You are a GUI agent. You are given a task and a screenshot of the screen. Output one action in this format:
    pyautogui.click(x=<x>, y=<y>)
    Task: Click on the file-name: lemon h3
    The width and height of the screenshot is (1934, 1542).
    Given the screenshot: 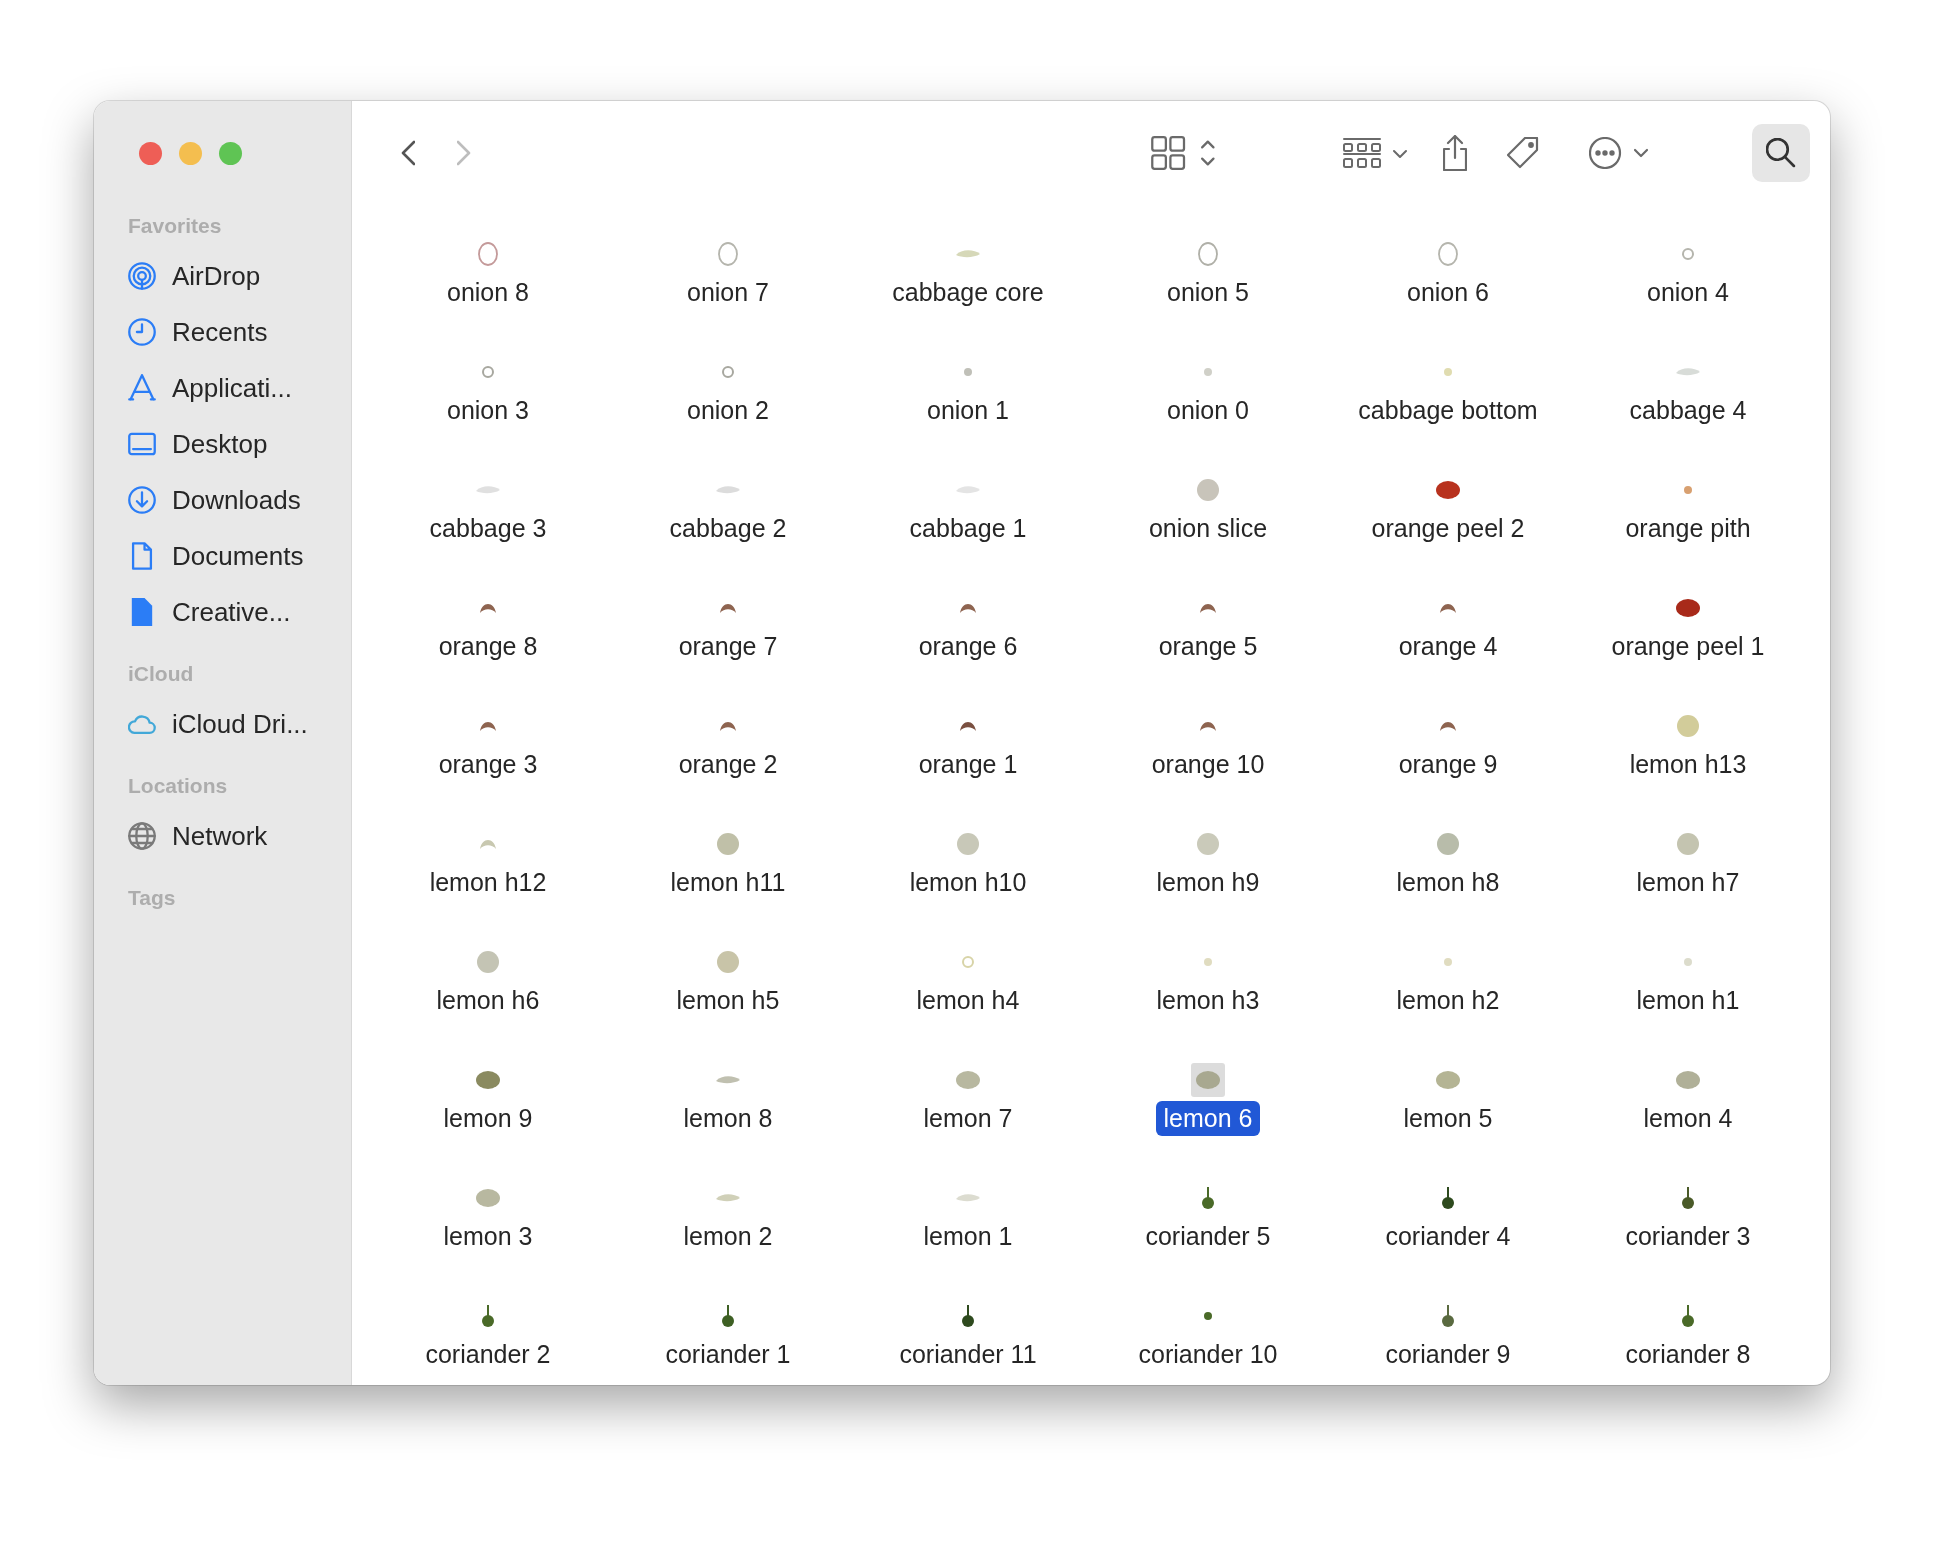 What is the action you would take?
    pyautogui.click(x=1208, y=1000)
    